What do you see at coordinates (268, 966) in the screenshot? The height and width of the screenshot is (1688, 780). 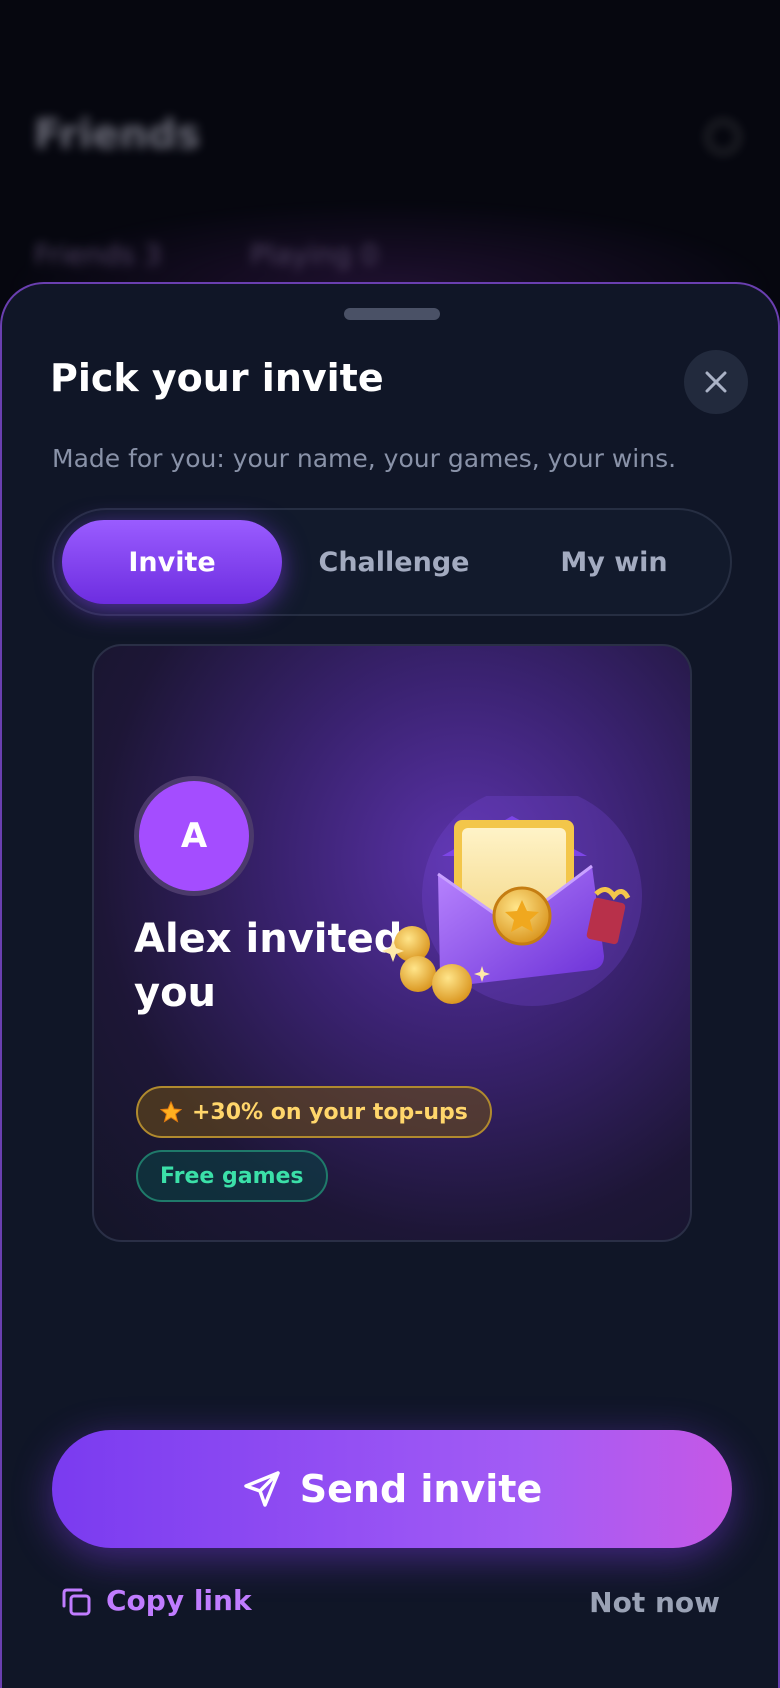 I see `invite-headline: Alex invited you` at bounding box center [268, 966].